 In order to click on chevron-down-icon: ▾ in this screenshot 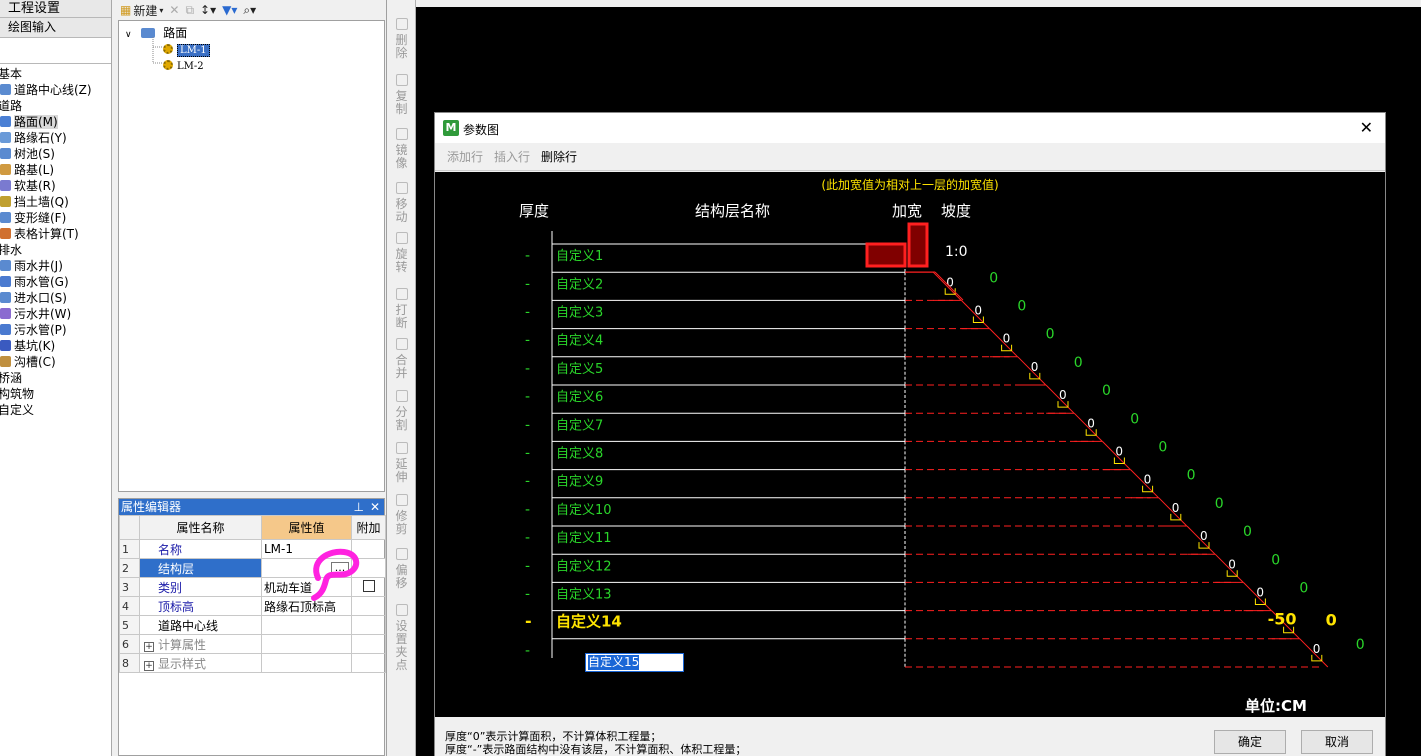, I will do `click(161, 10)`.